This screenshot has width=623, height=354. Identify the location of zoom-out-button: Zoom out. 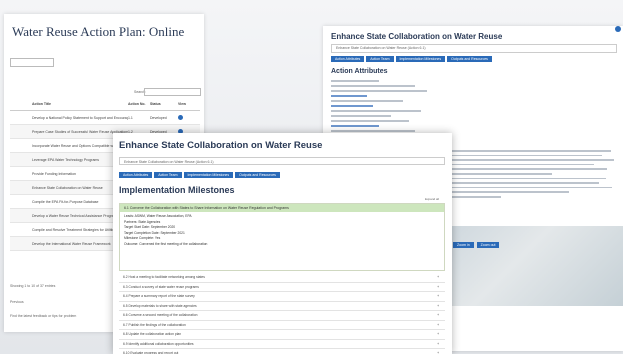
(488, 245).